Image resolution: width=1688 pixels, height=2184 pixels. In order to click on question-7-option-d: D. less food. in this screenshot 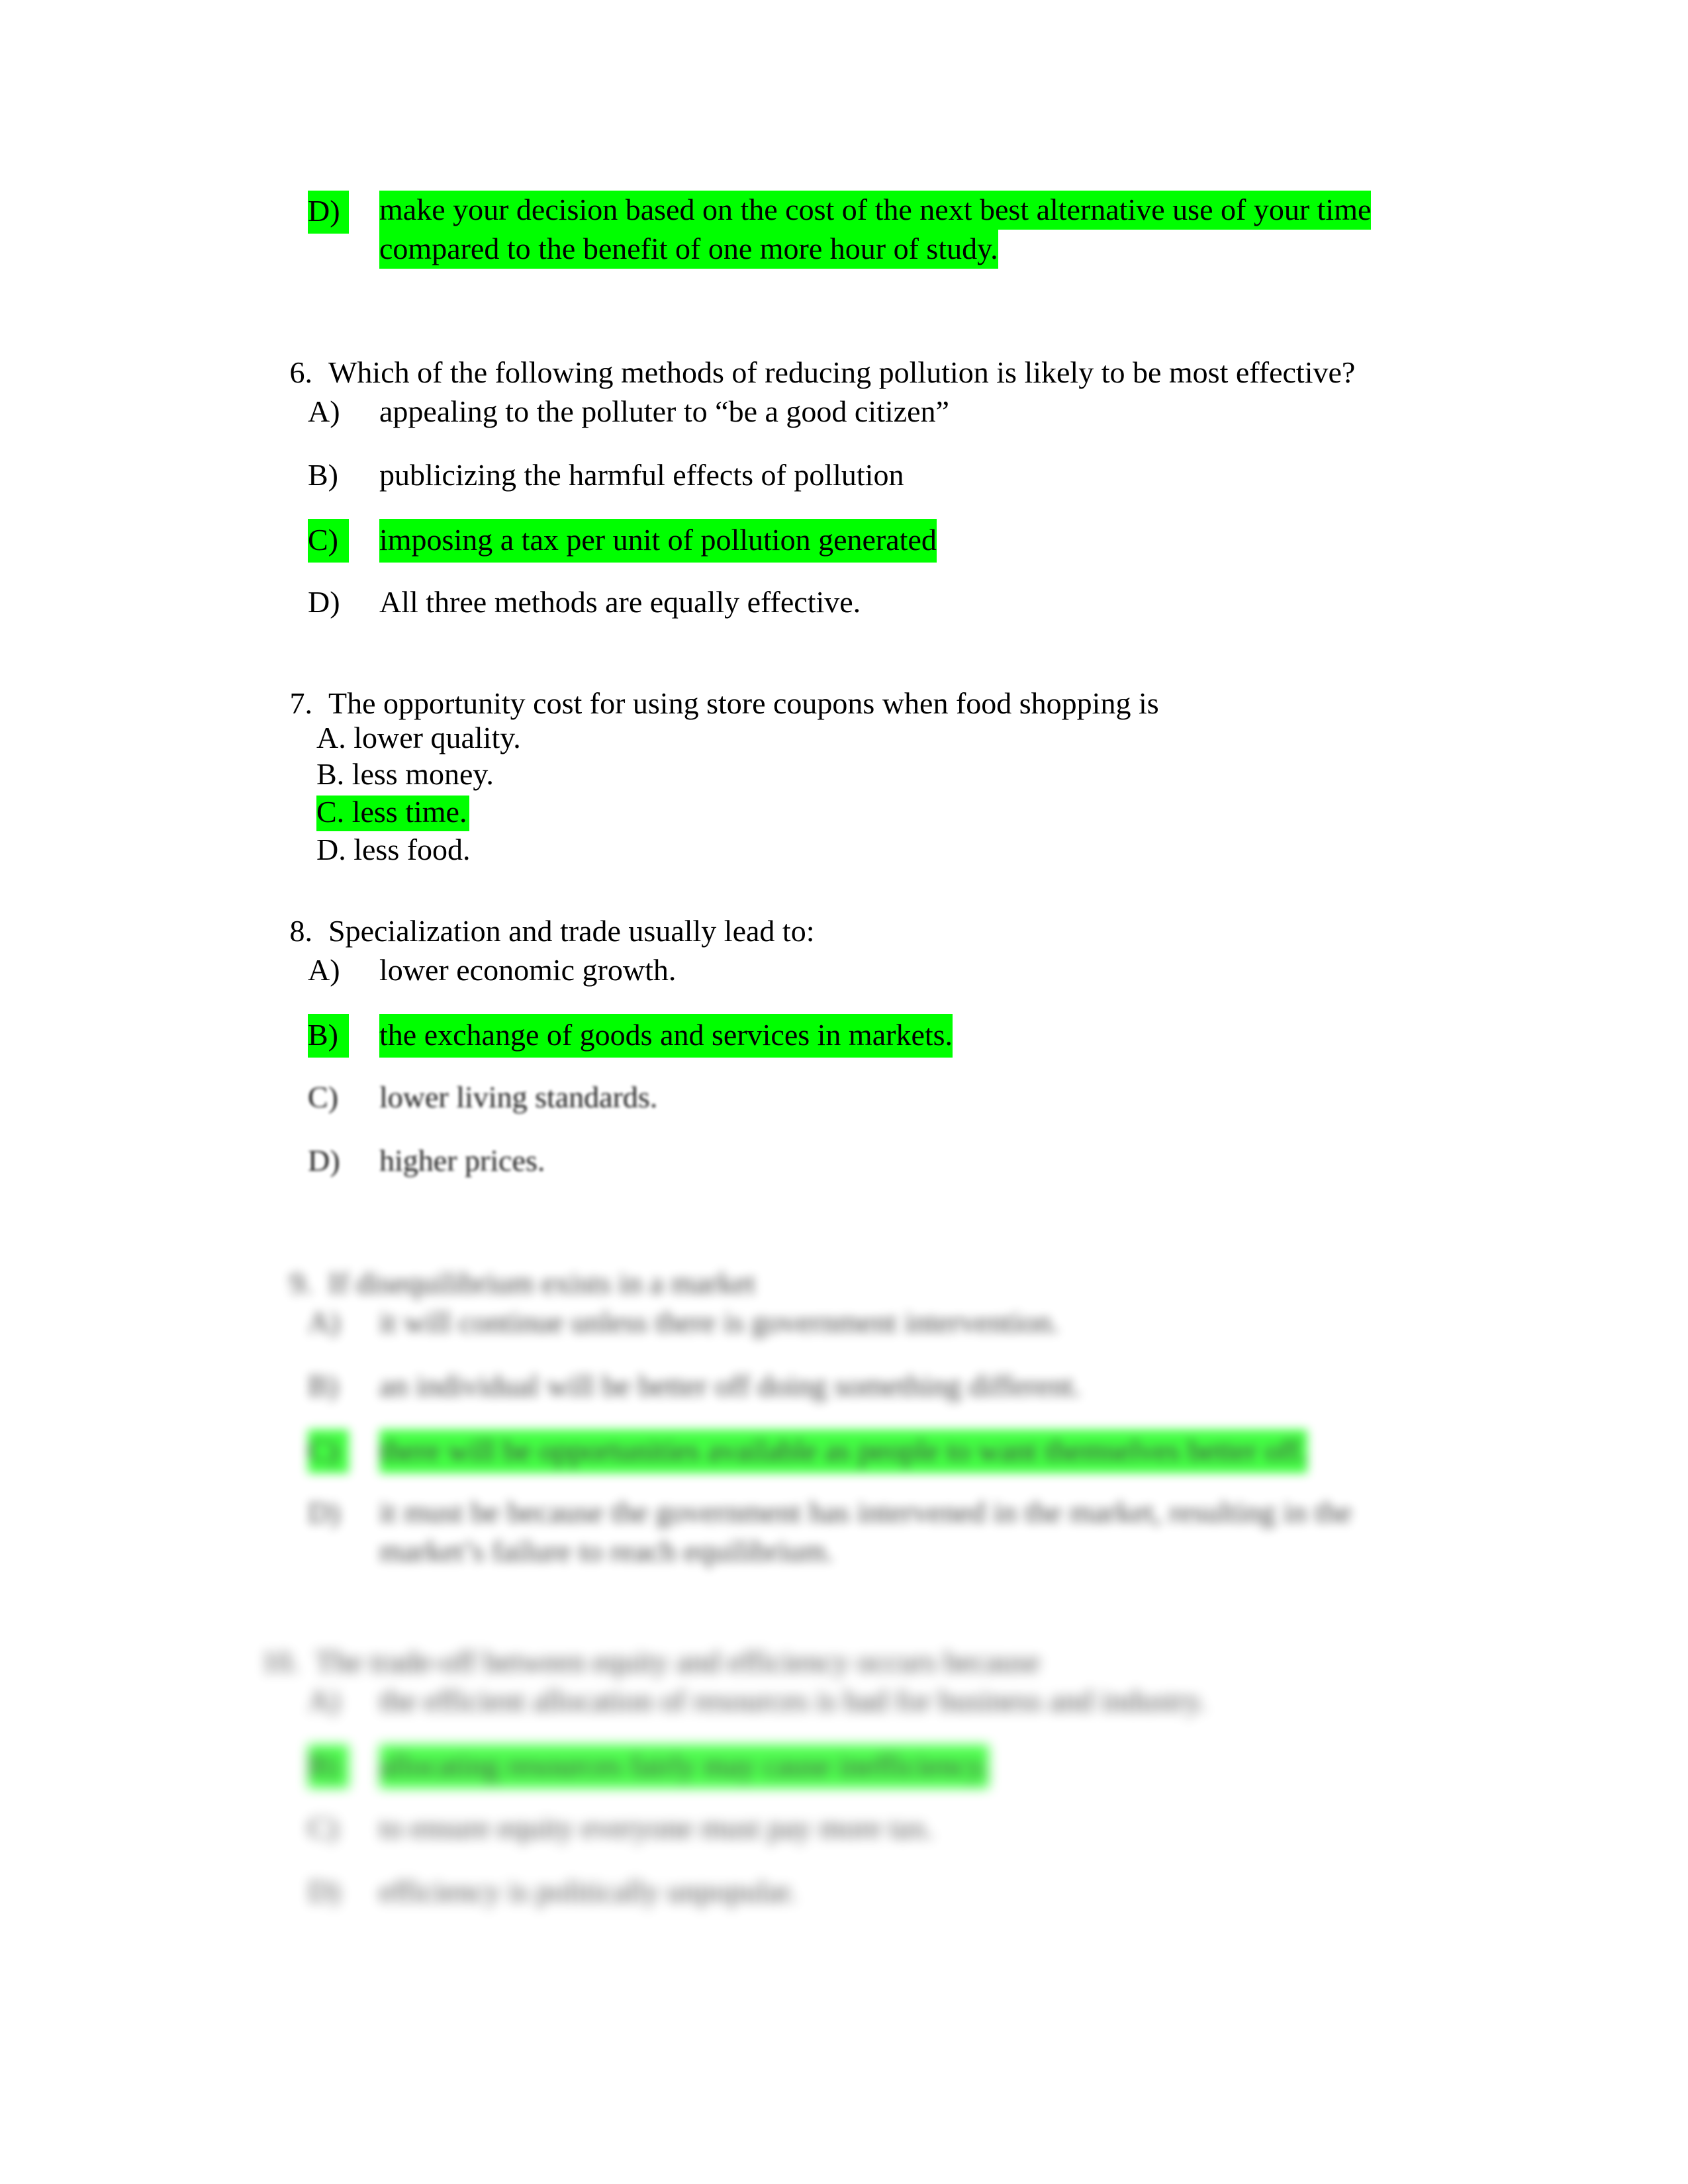, I will do `click(393, 850)`.